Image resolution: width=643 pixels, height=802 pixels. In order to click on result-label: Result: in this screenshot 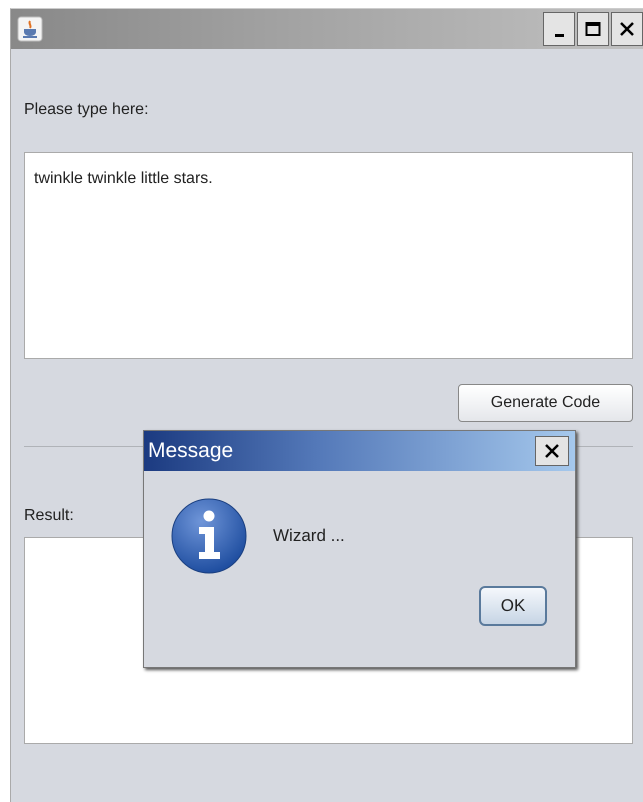, I will do `click(49, 516)`.